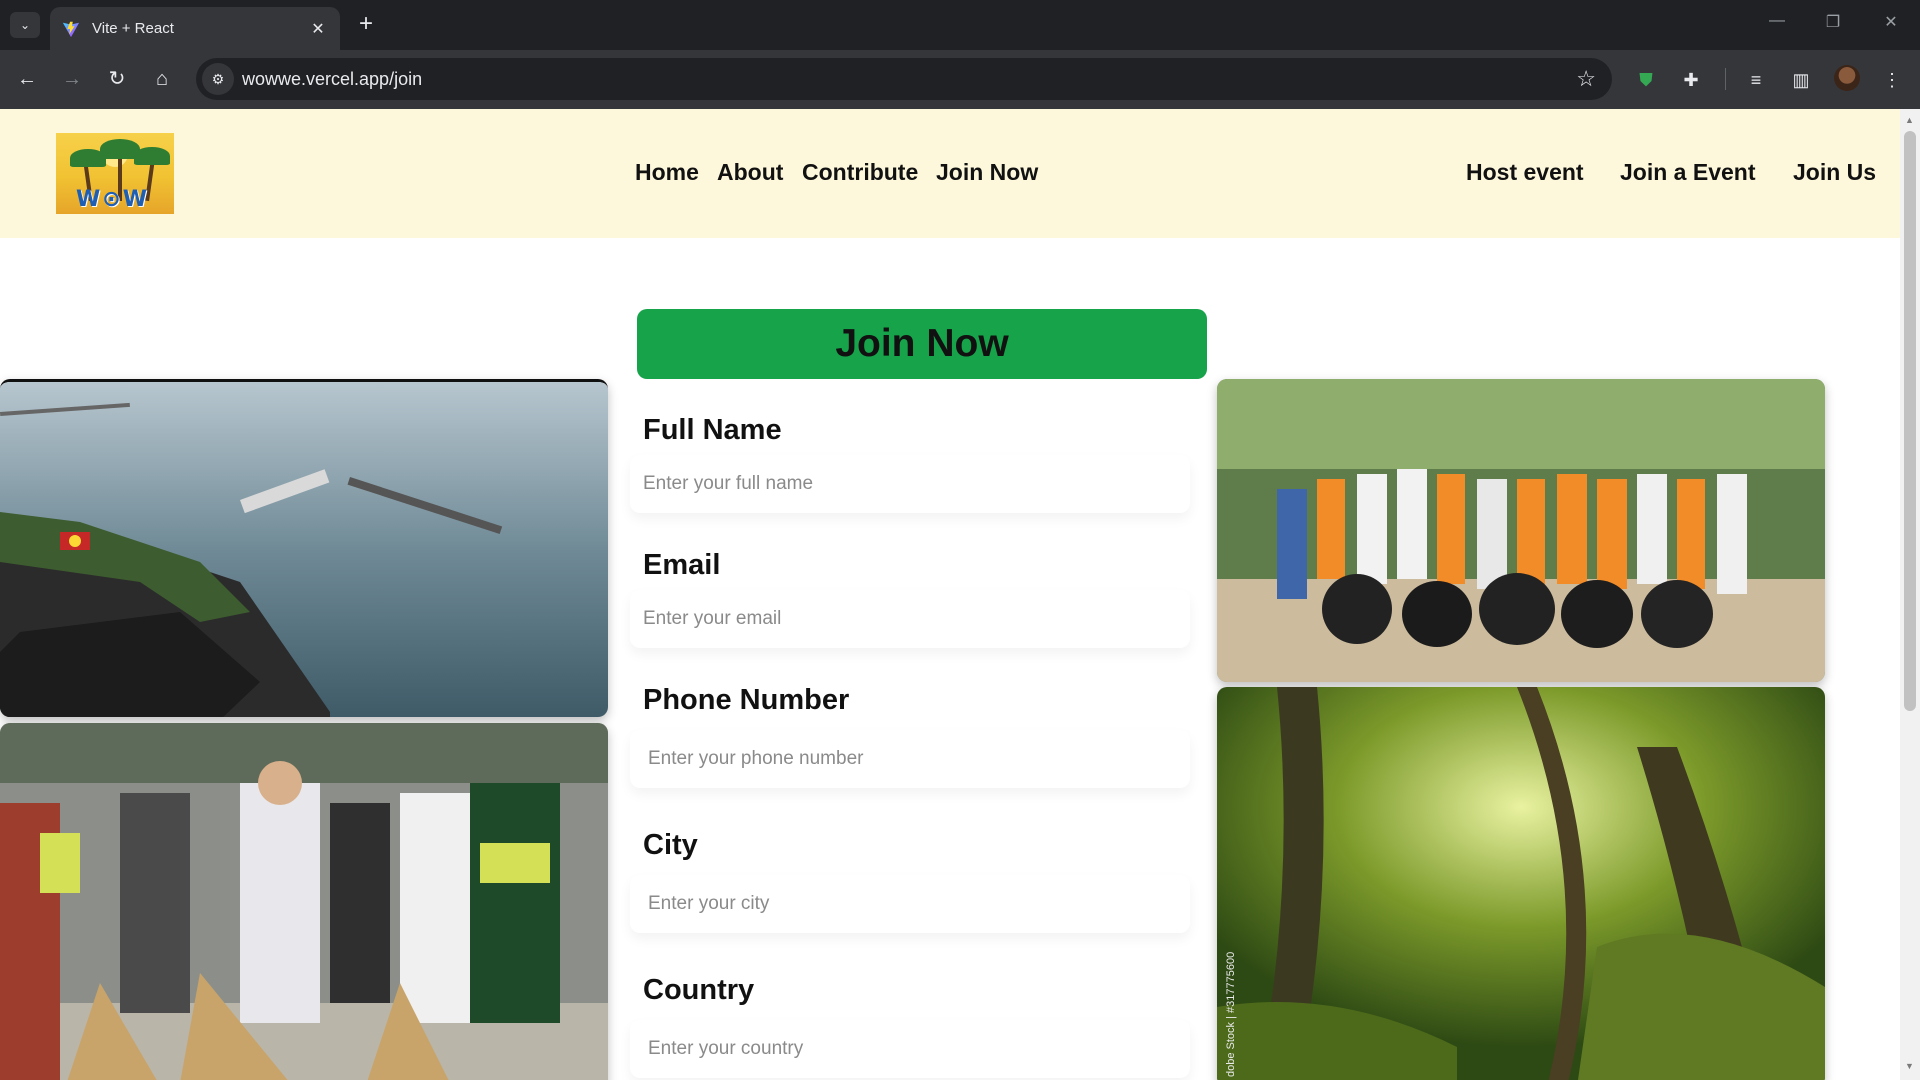 This screenshot has width=1920, height=1080. Describe the element at coordinates (1756, 80) in the screenshot. I see `media-queue-icon: ≡` at that location.